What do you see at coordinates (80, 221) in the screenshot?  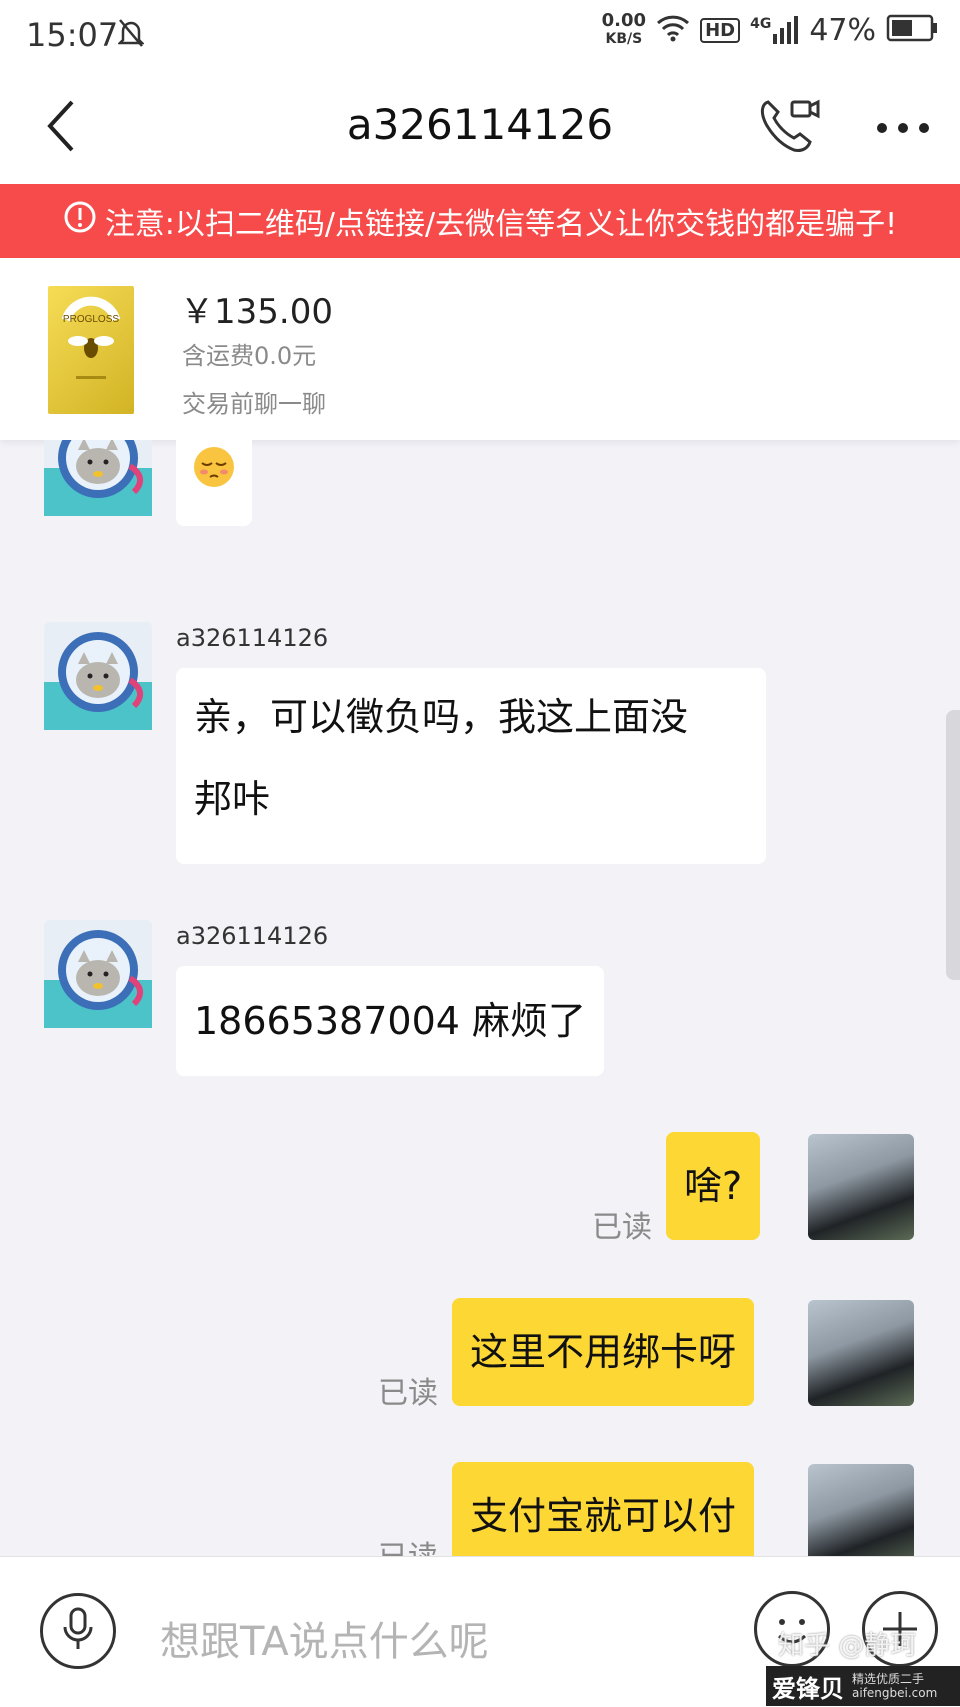 I see `alert-icon` at bounding box center [80, 221].